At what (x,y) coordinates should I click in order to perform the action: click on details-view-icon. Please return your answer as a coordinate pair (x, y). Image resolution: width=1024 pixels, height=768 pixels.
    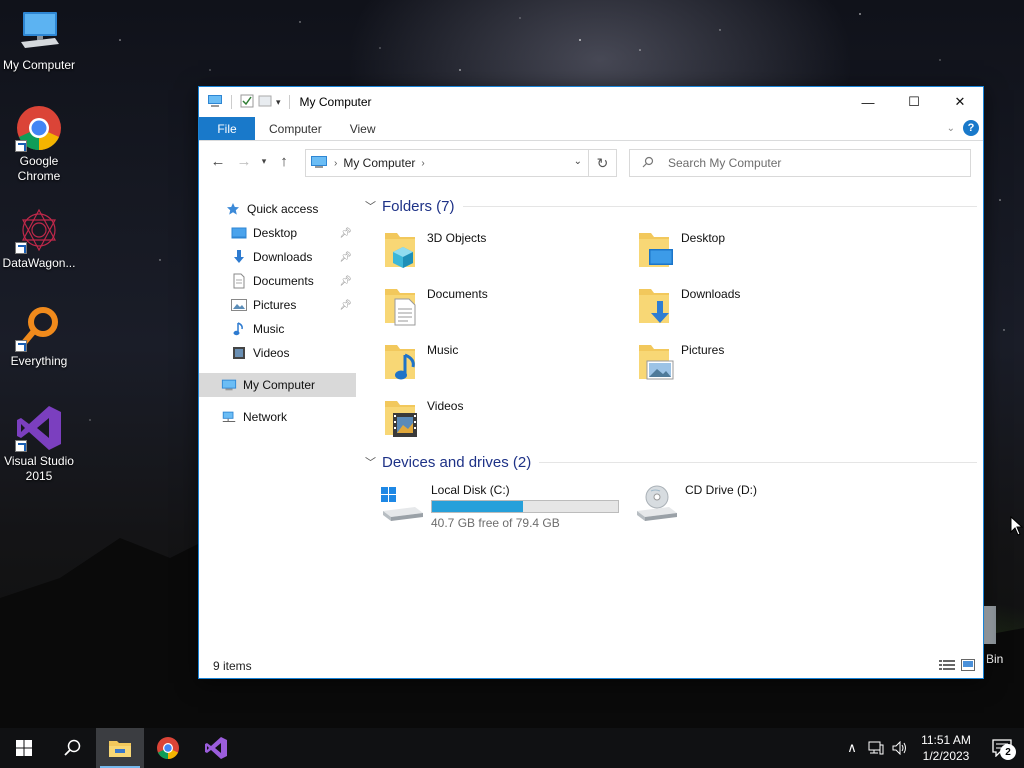
    Looking at the image, I should click on (947, 666).